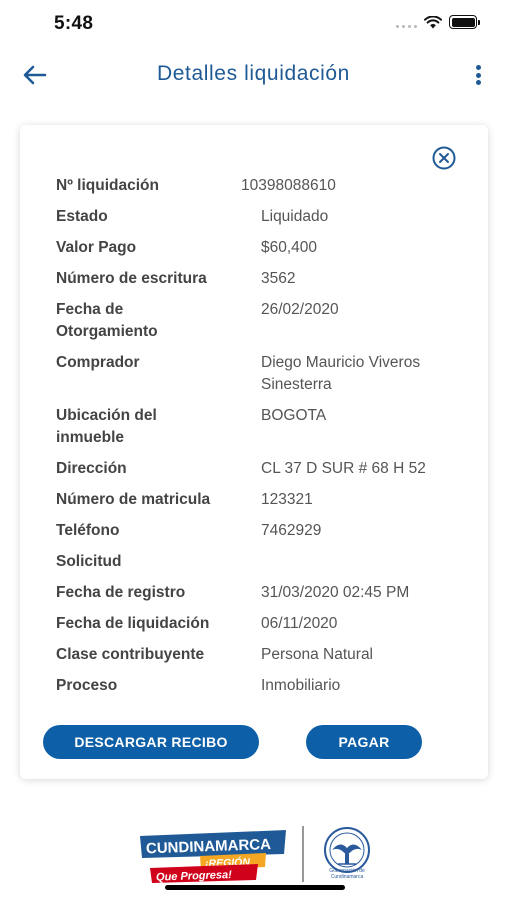 Image resolution: width=507 pixels, height=900 pixels. I want to click on detail-row-ubicacion: Ubicación del inmueble BOGOTA, so click(261, 427).